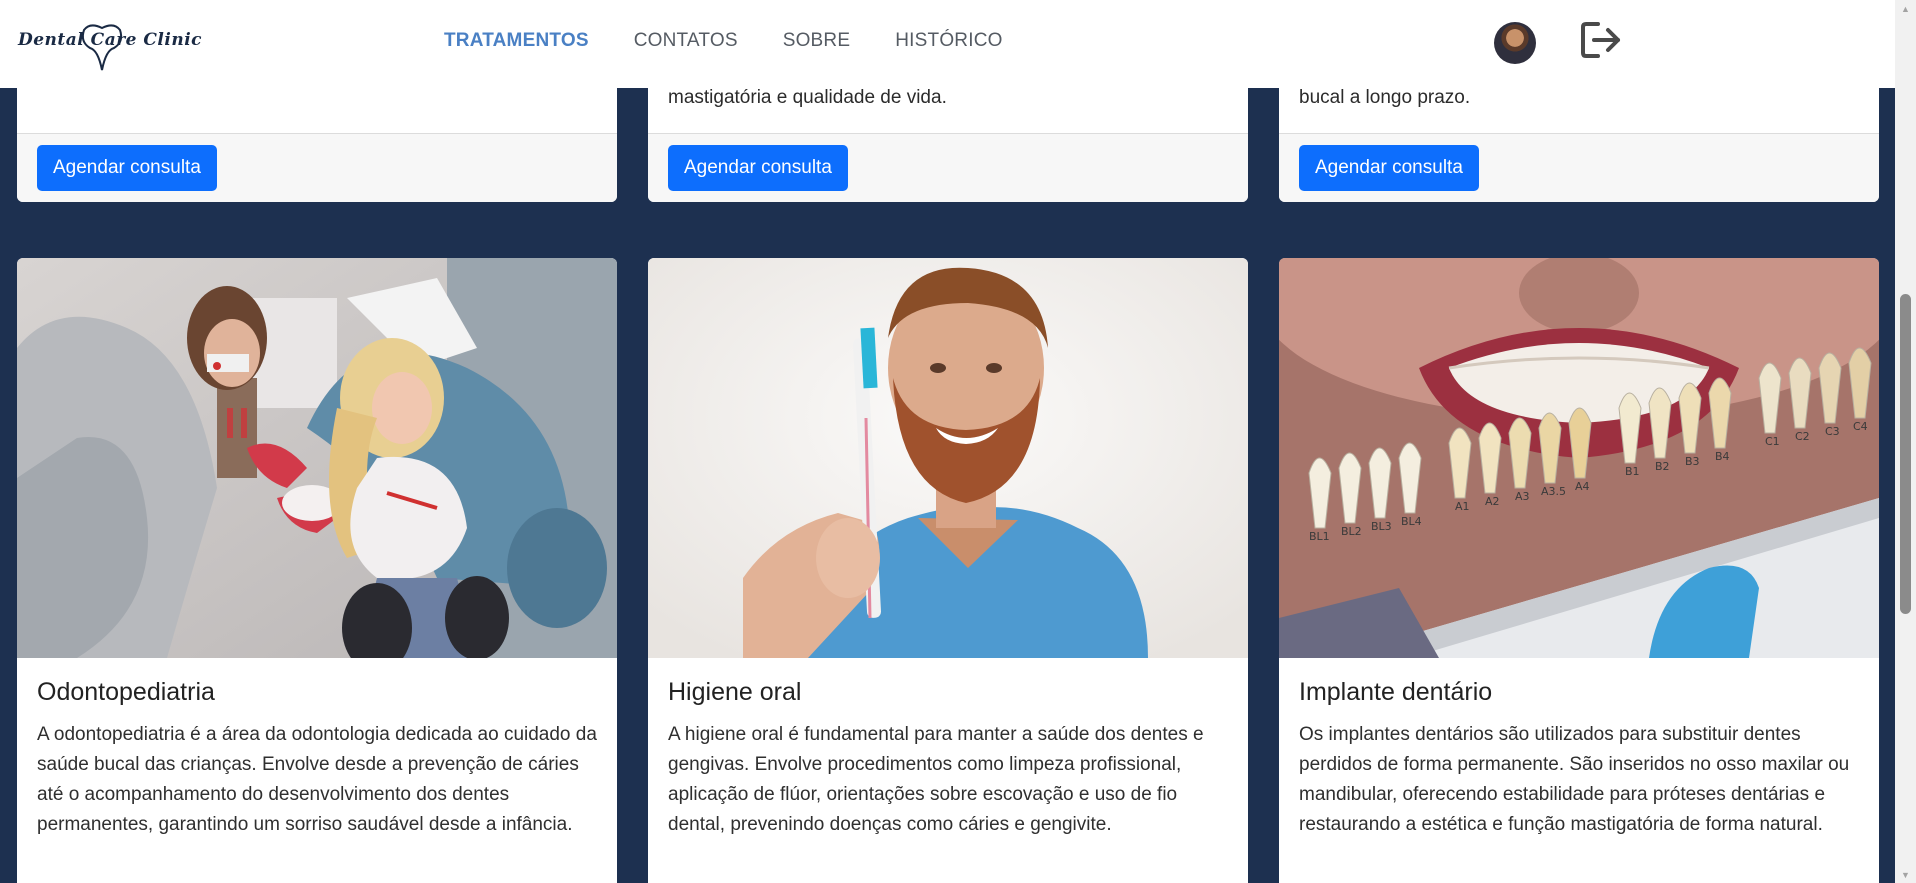  I want to click on shade-label: A1, so click(1462, 506).